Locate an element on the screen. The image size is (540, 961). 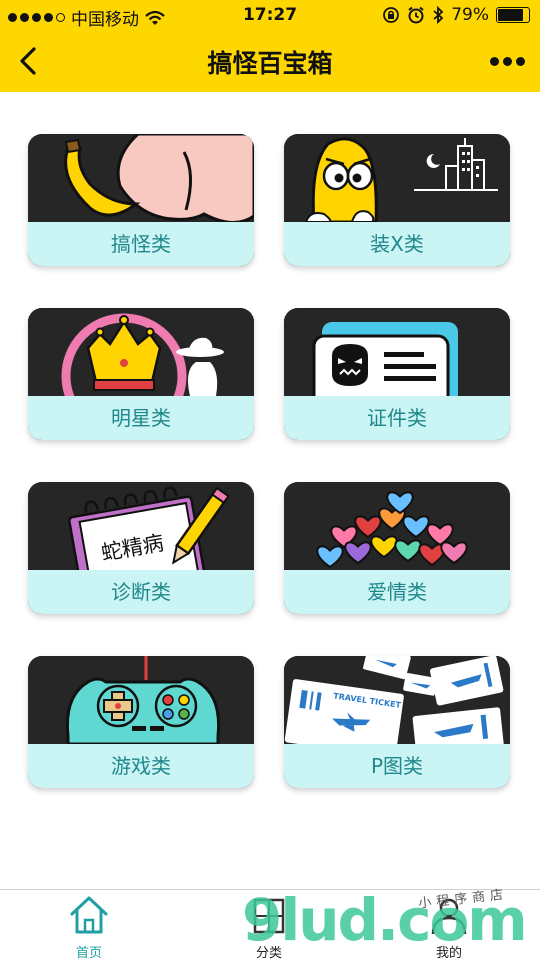
category-card-gaoguai: 搞怪类 is located at coordinates (141, 200).